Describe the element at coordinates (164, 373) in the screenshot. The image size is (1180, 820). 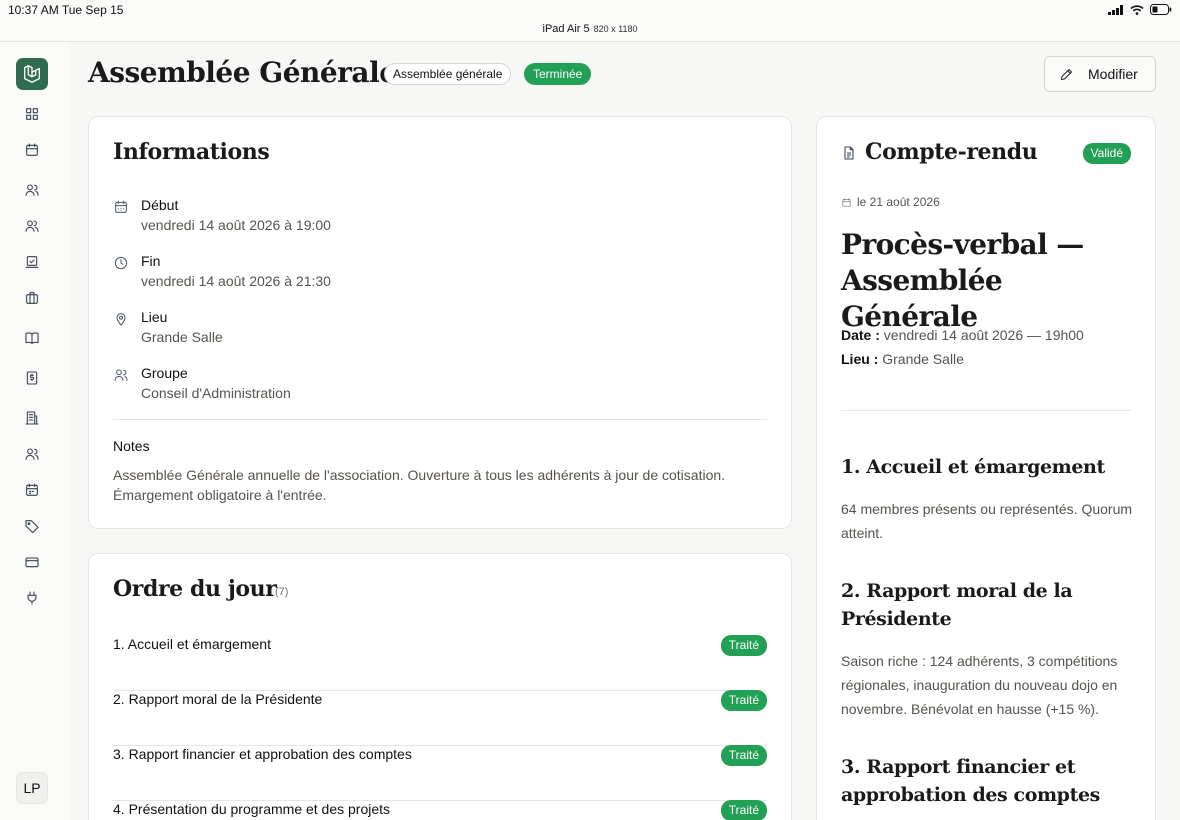
I see `info-label: Groupe` at that location.